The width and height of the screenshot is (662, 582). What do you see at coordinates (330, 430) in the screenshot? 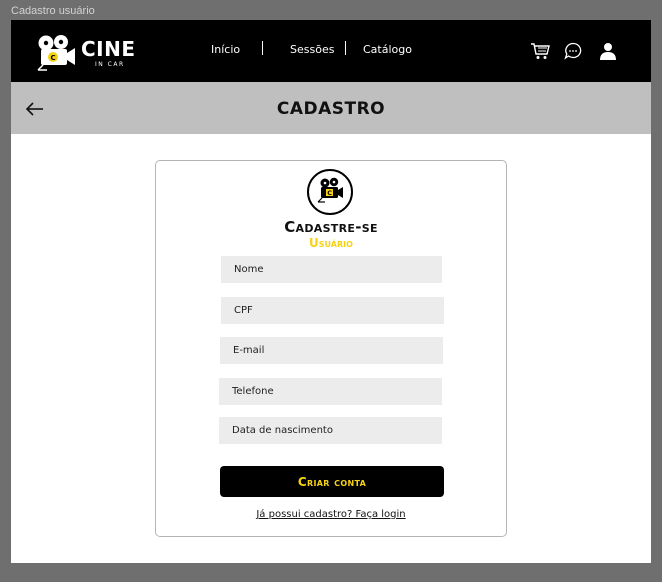
I see `birthdate-field` at bounding box center [330, 430].